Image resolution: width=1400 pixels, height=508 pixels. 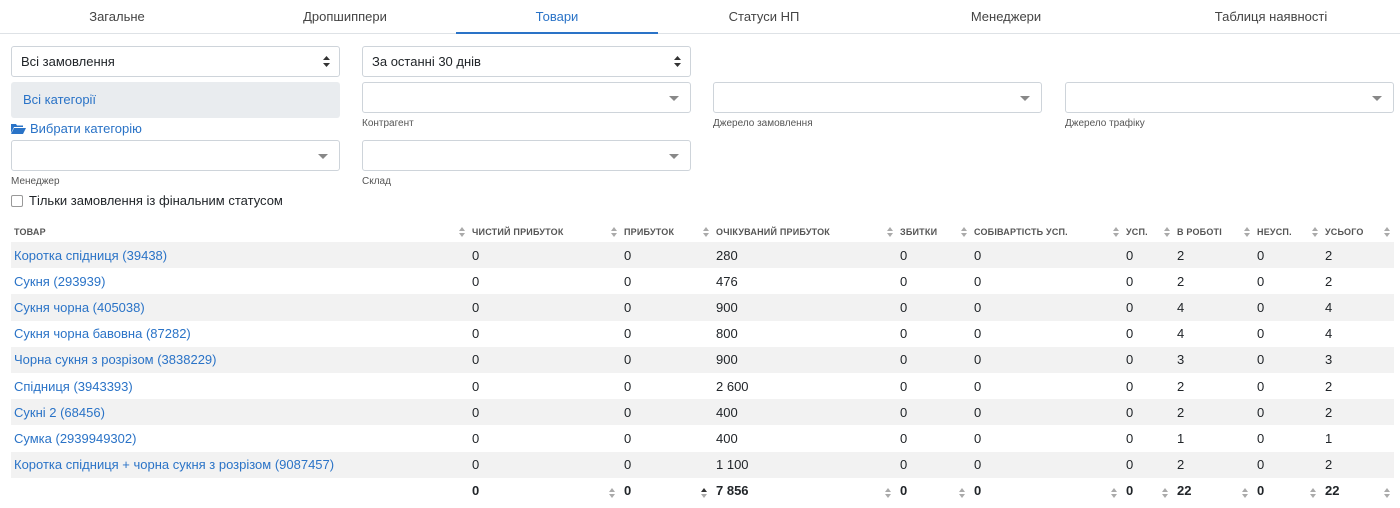 I want to click on period-select: За останні 30 днів, so click(x=526, y=61).